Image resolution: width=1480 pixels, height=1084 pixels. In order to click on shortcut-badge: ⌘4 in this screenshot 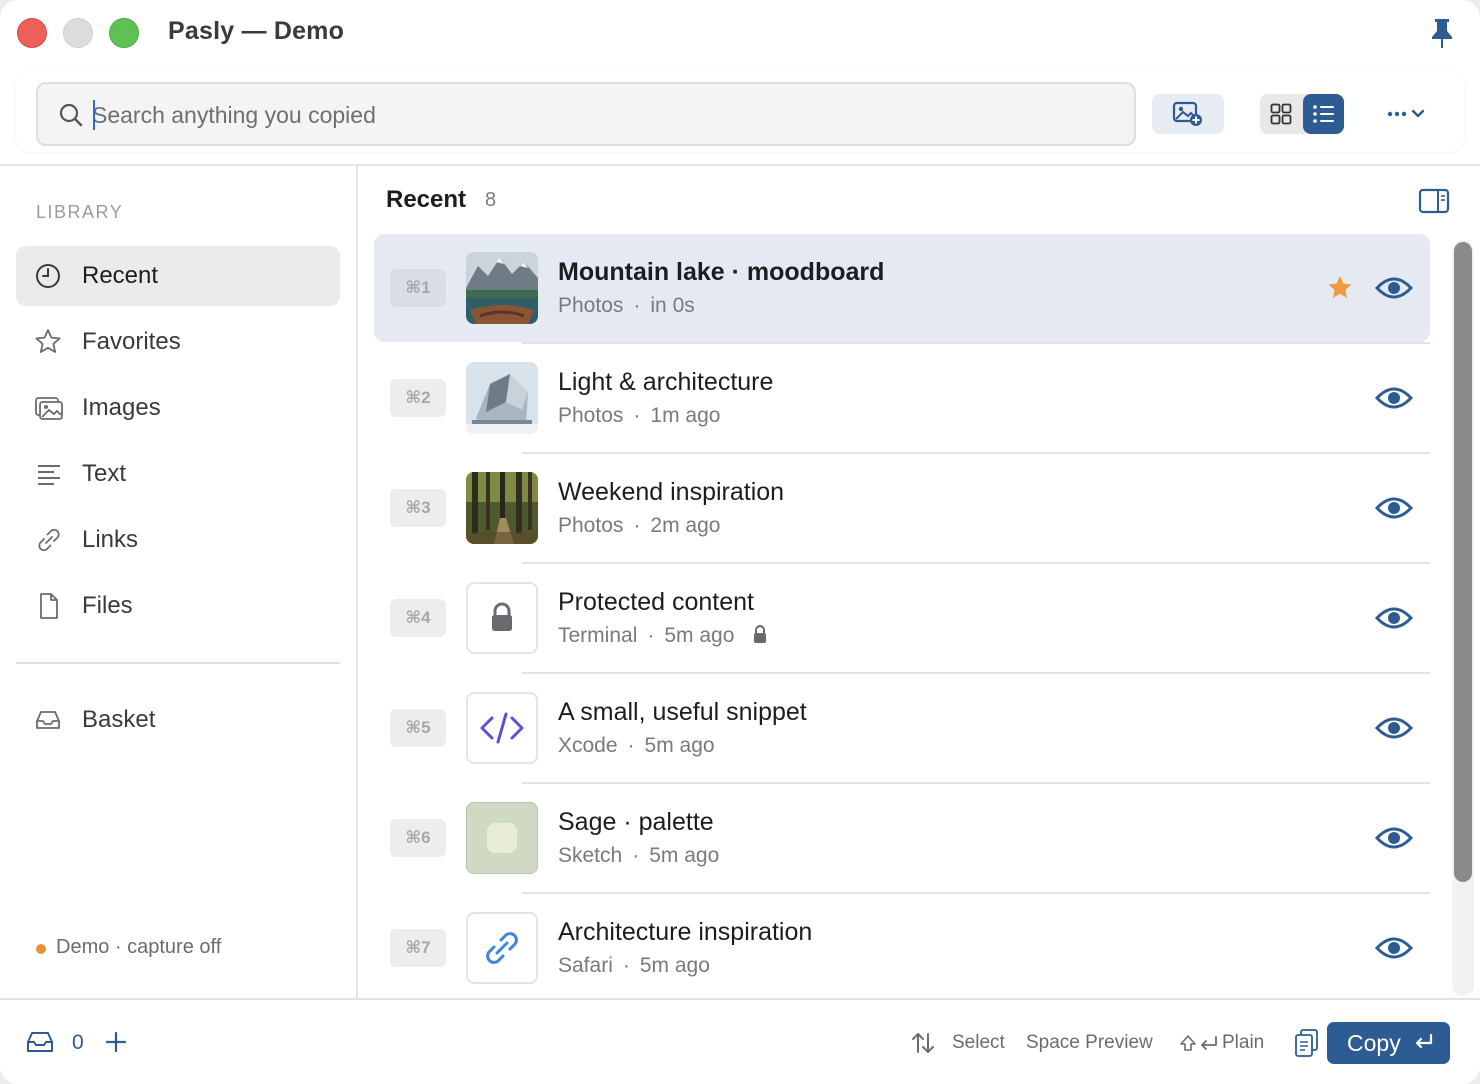, I will do `click(418, 618)`.